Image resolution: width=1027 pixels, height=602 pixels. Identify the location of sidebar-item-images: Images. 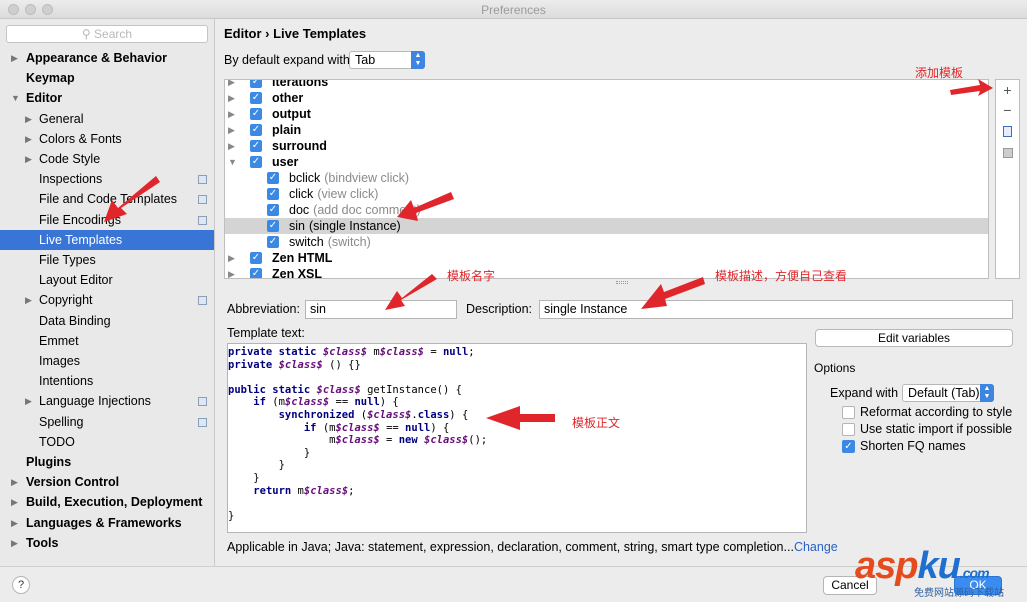
(107, 361).